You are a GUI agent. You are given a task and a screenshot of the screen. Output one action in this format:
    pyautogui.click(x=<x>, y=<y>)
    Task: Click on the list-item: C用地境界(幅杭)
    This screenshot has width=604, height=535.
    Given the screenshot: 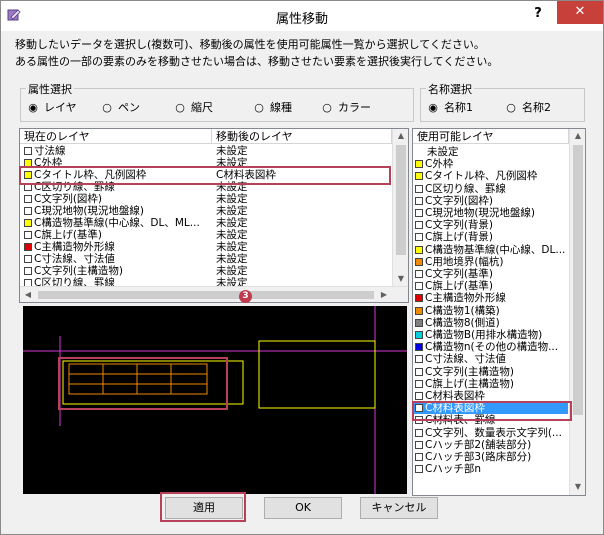 What is the action you would take?
    pyautogui.click(x=490, y=262)
    